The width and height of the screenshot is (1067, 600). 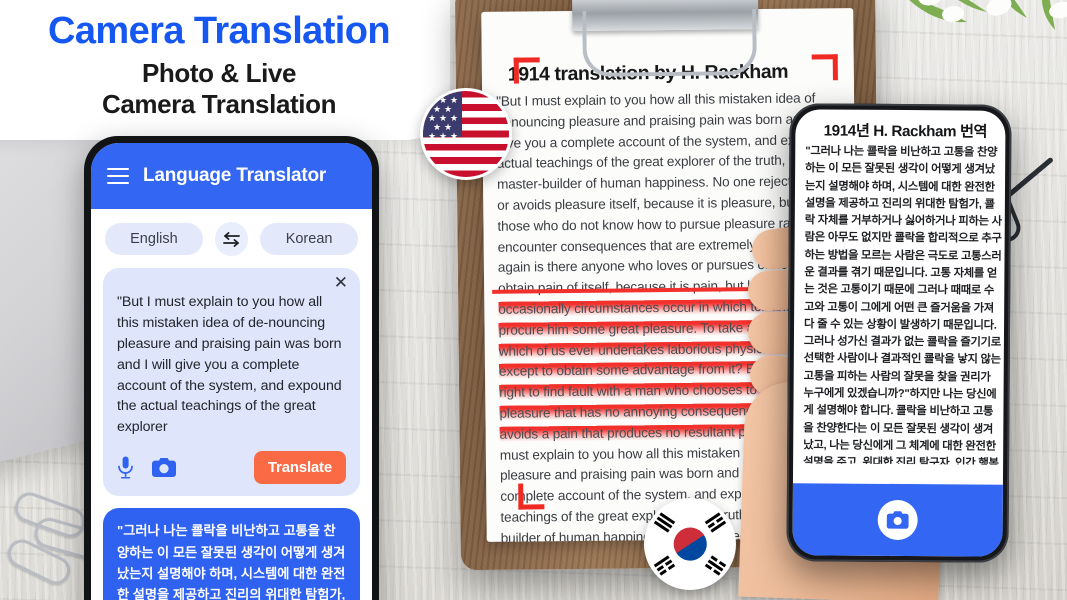 I want to click on camera-icon, so click(x=164, y=468).